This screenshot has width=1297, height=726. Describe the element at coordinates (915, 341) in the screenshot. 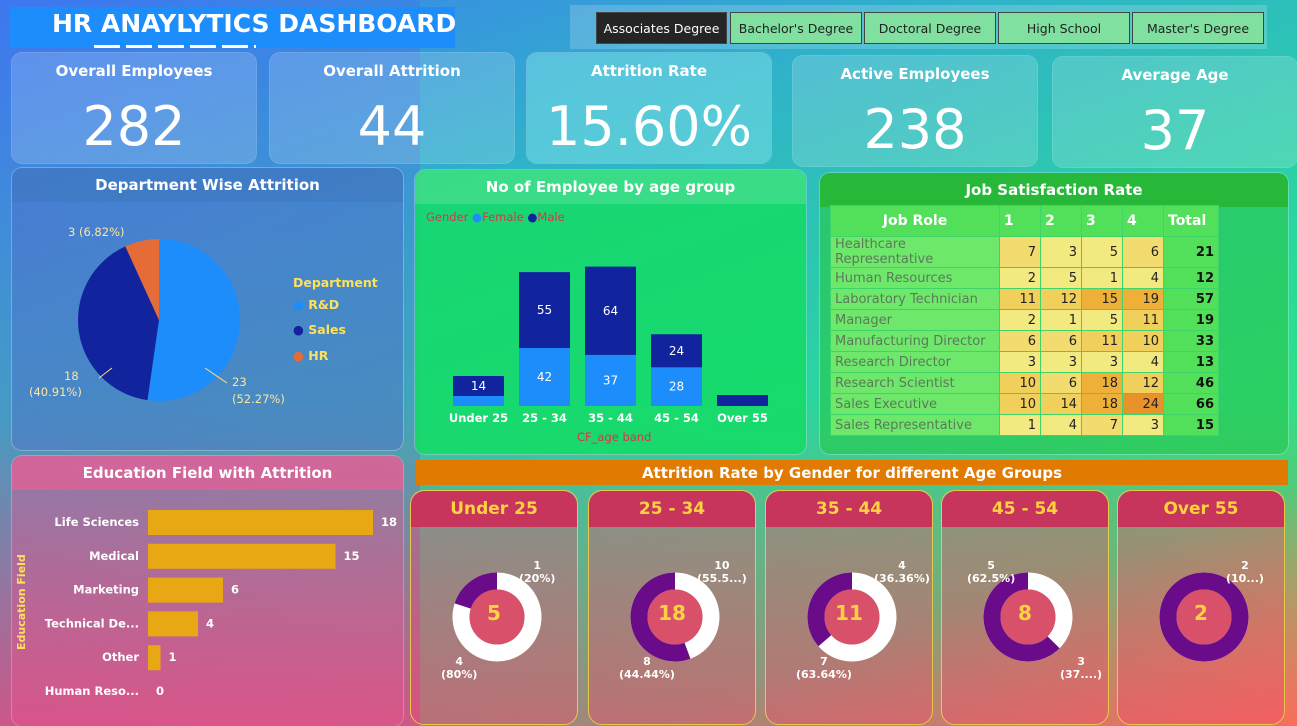

I see `job-role-cell: Manufacturing Director` at that location.